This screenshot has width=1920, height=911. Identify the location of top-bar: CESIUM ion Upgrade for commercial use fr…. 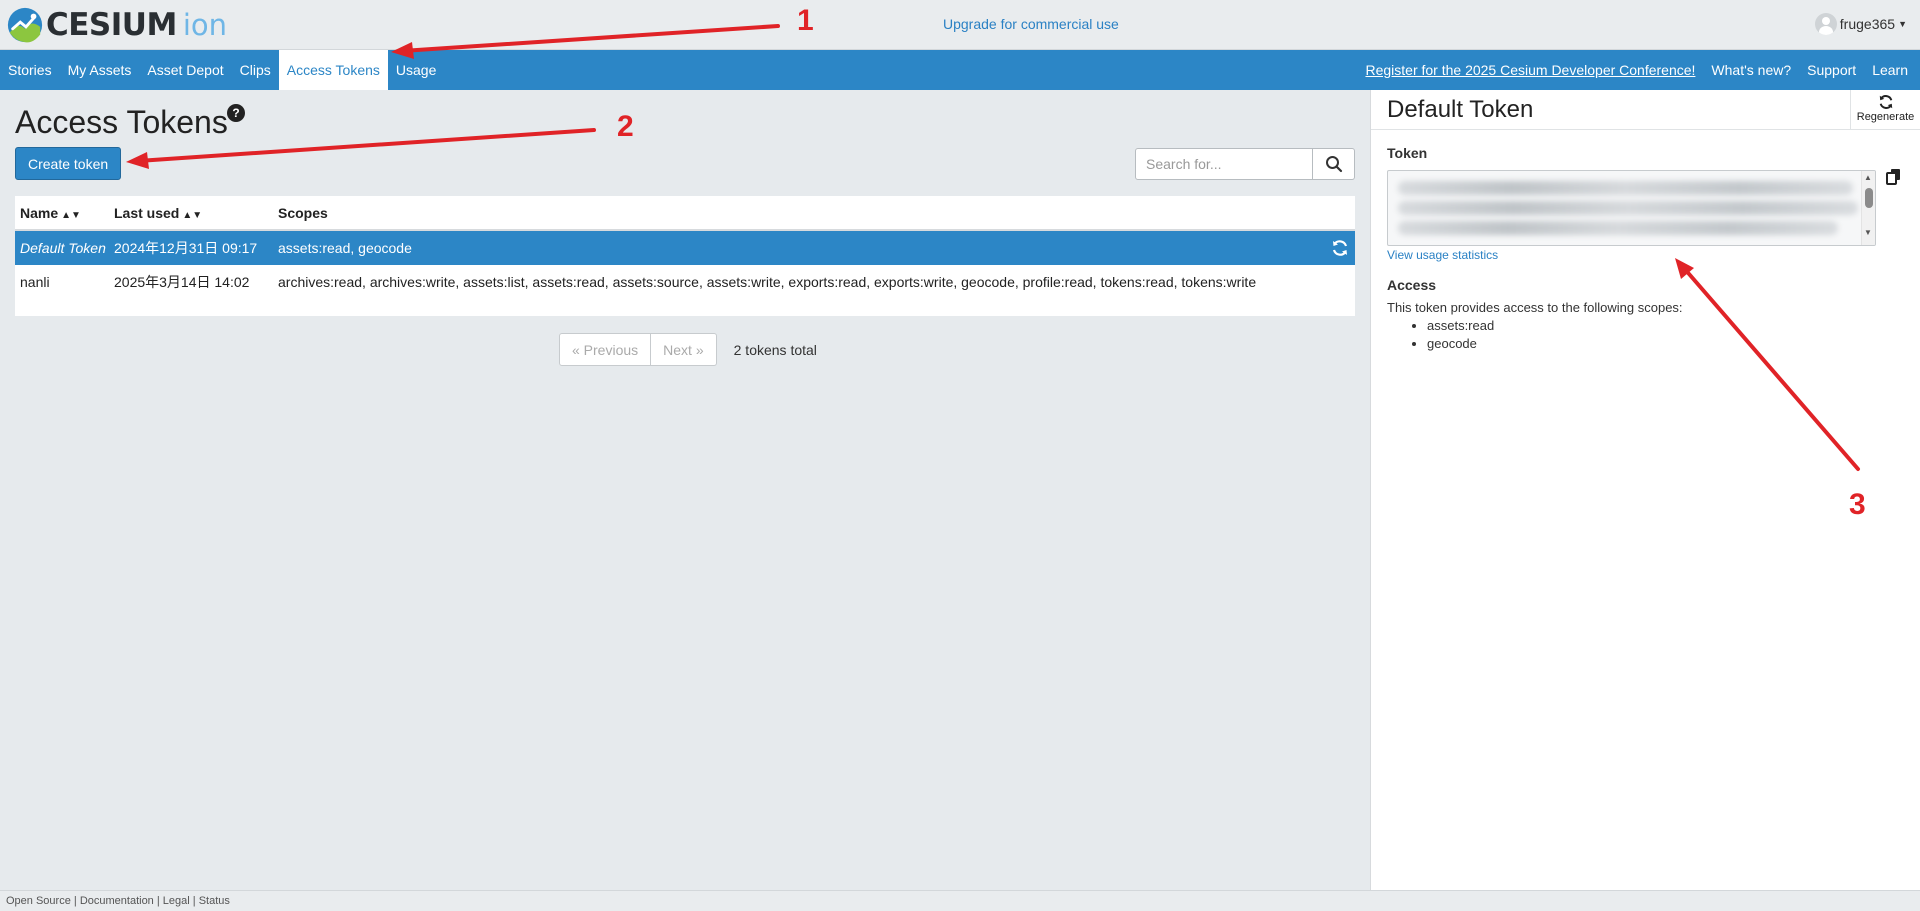
(960, 25).